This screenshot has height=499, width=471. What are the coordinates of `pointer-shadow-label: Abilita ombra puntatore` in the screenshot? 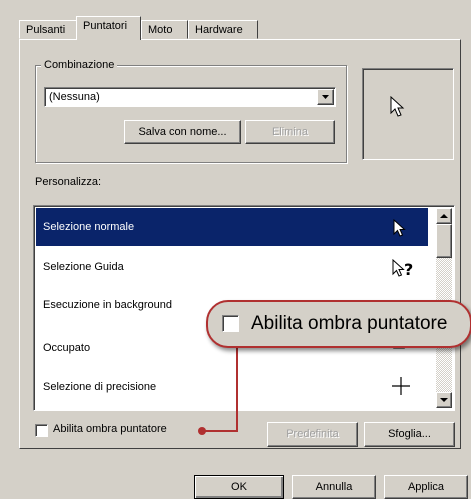 It's located at (110, 429).